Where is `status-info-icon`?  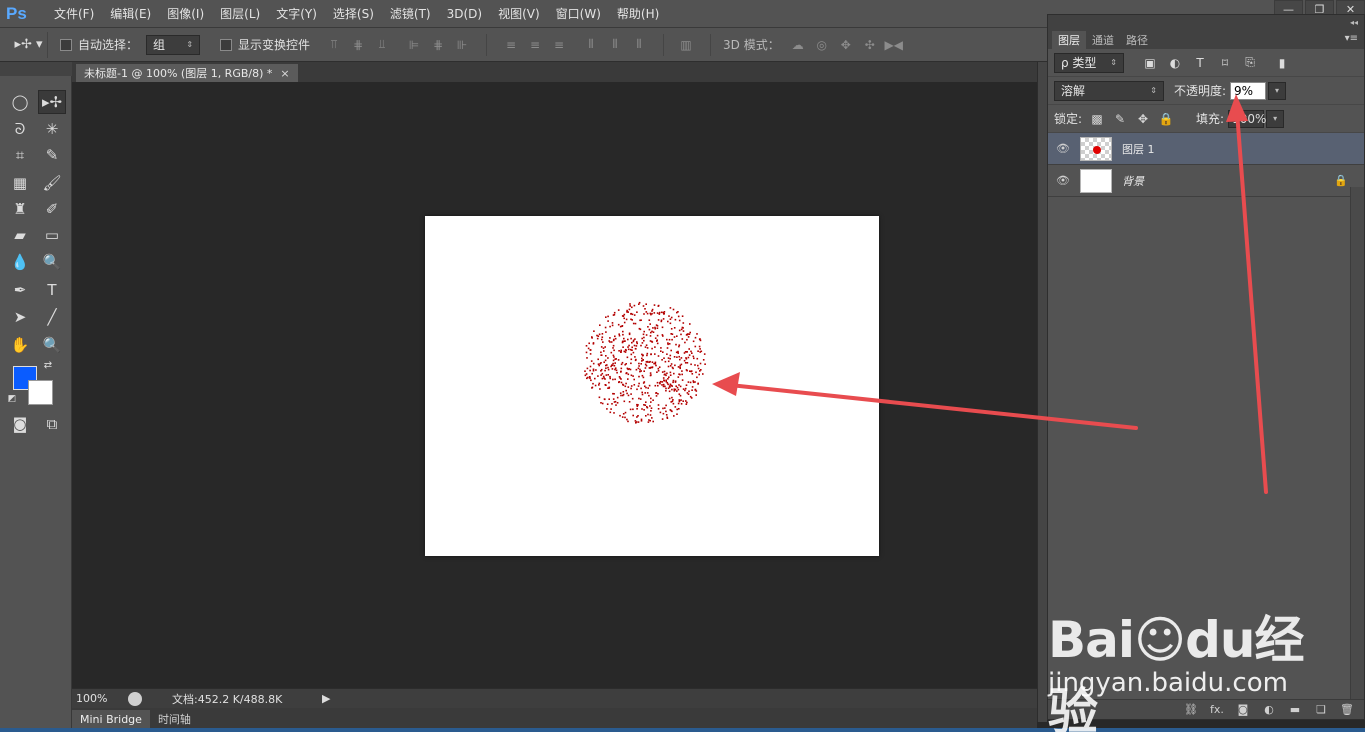 status-info-icon is located at coordinates (135, 698).